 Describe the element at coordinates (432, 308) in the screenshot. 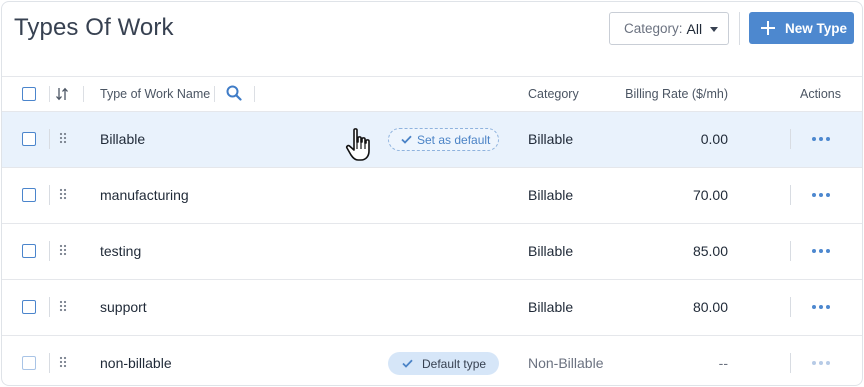

I see `table-row: support Billable 80.00` at that location.